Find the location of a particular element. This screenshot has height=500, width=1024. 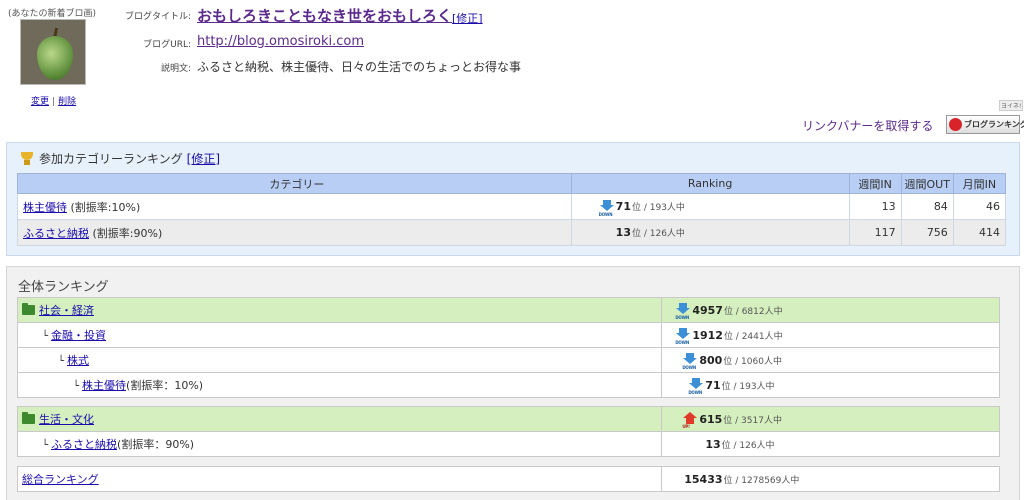

genre-cell: └ ふるさと納税(割振率：90%) is located at coordinates (339, 444).